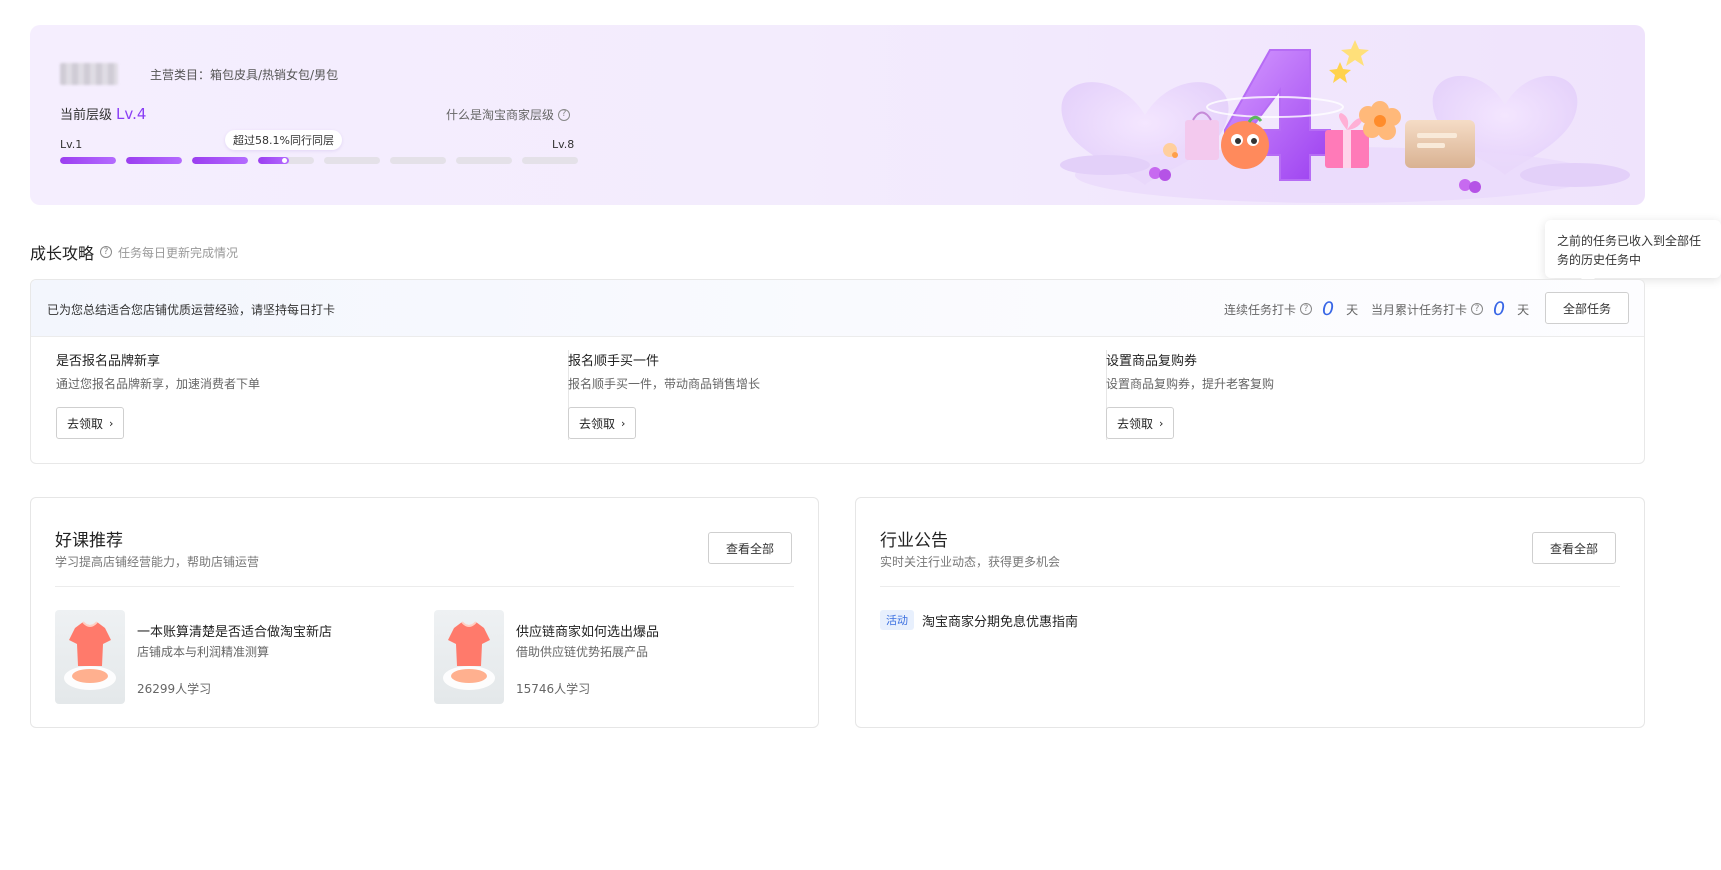  Describe the element at coordinates (1341, 400) in the screenshot. I see `task-item: 设置商品复购券 设置商品复购券，提升老客复购 去领取 ›` at that location.